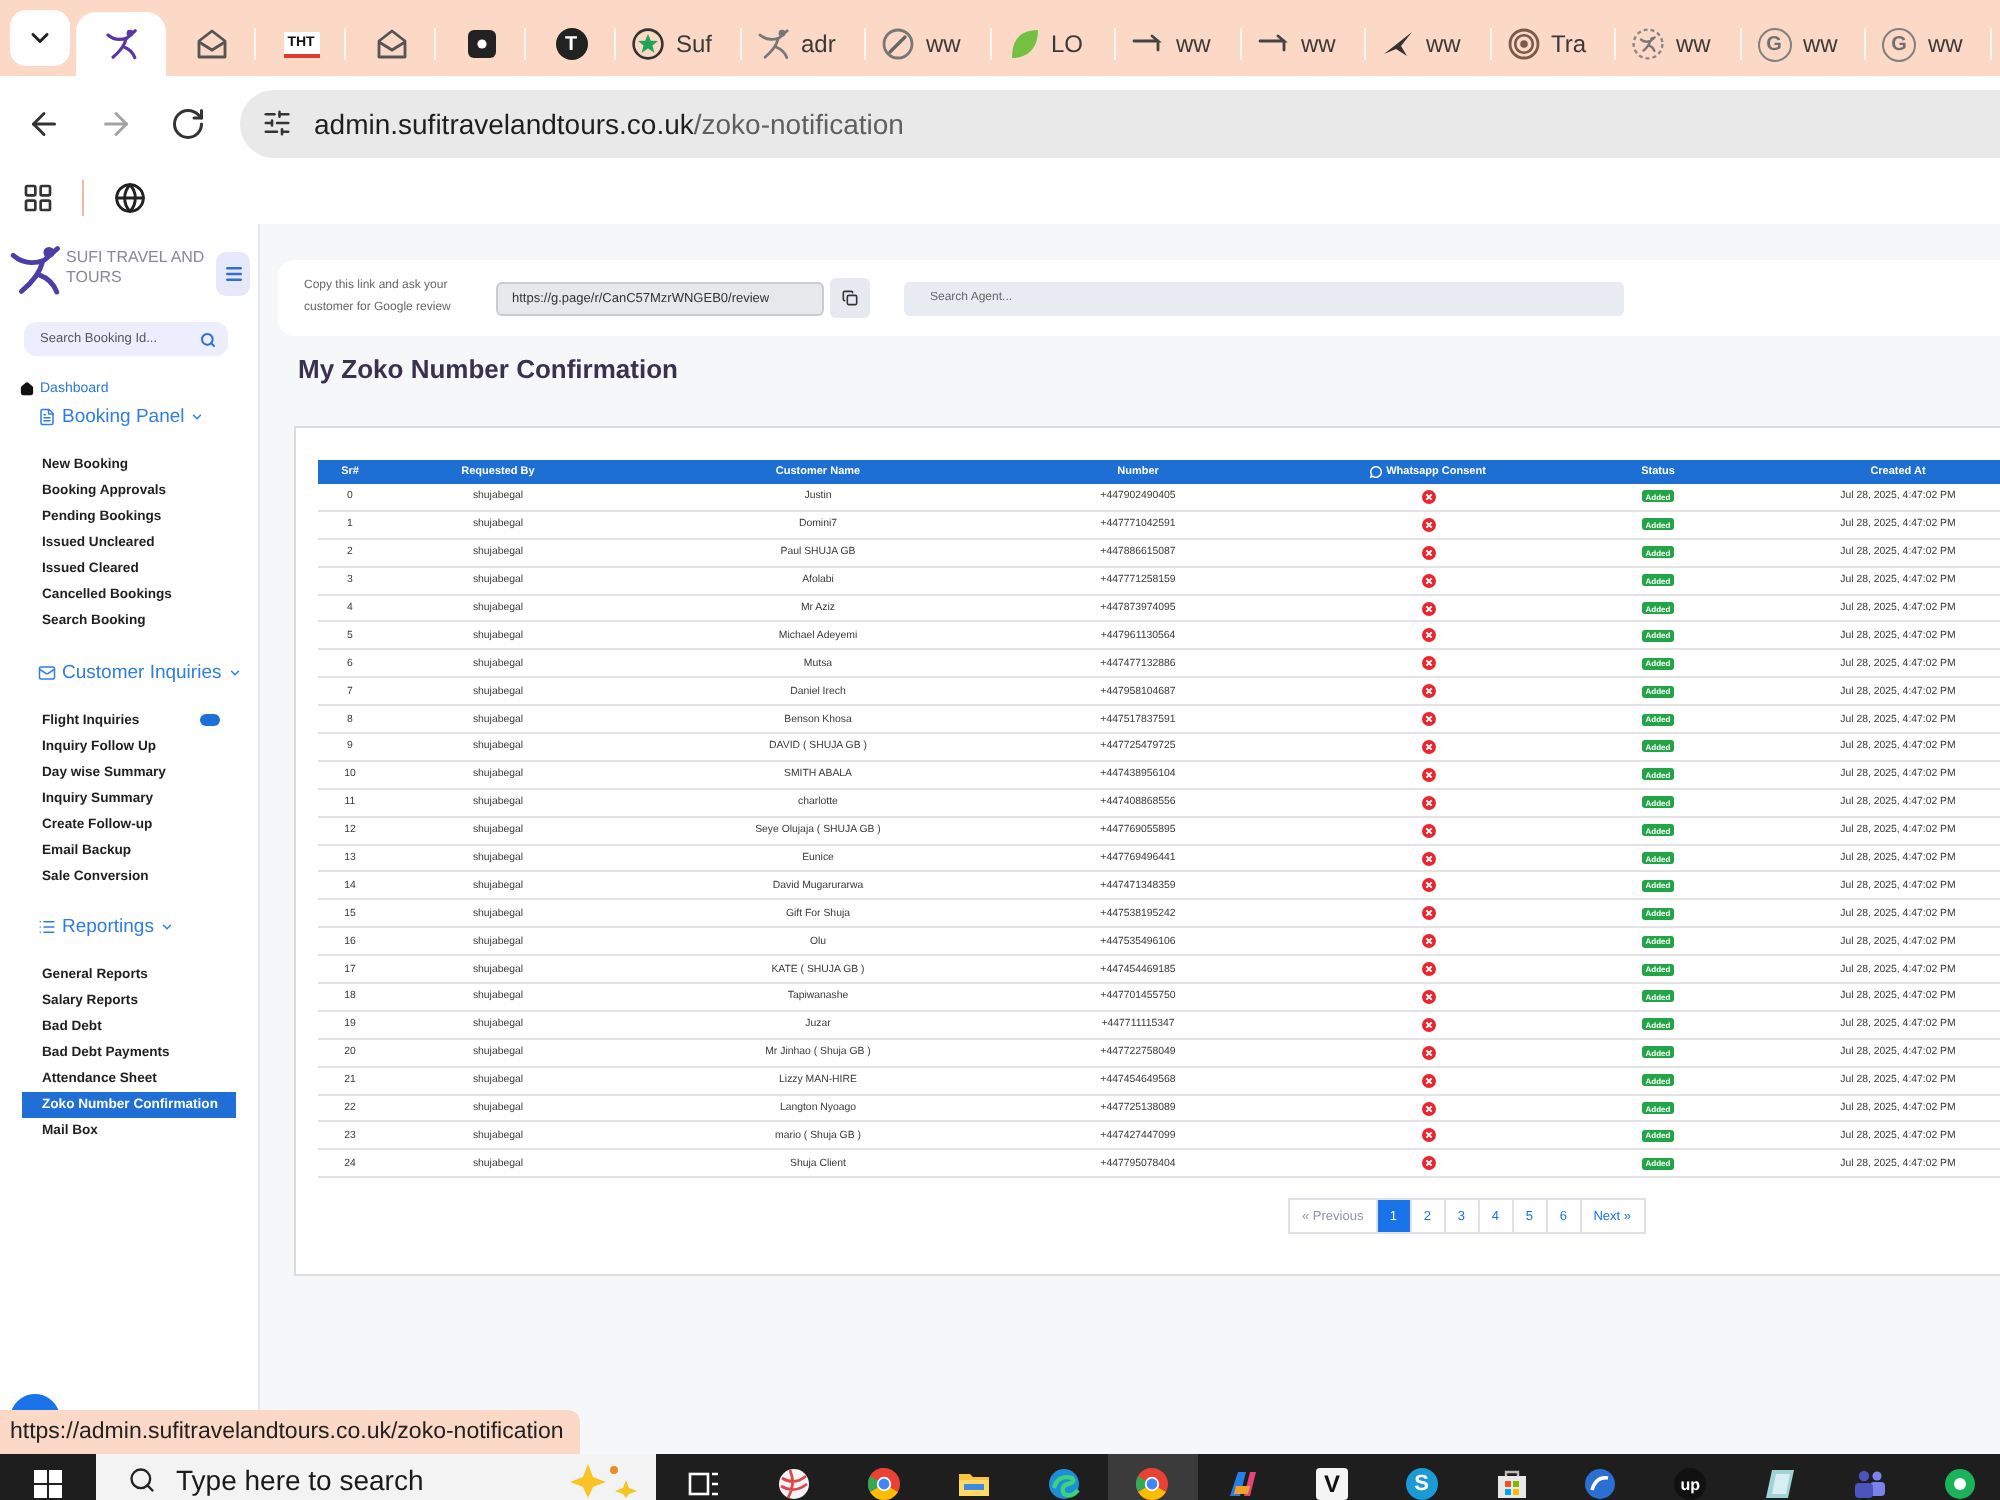 The width and height of the screenshot is (2000, 1500). Describe the element at coordinates (1120, 123) in the screenshot. I see `address-bar: admin.sufitravelandtours.co.uk/zoko-notification` at that location.